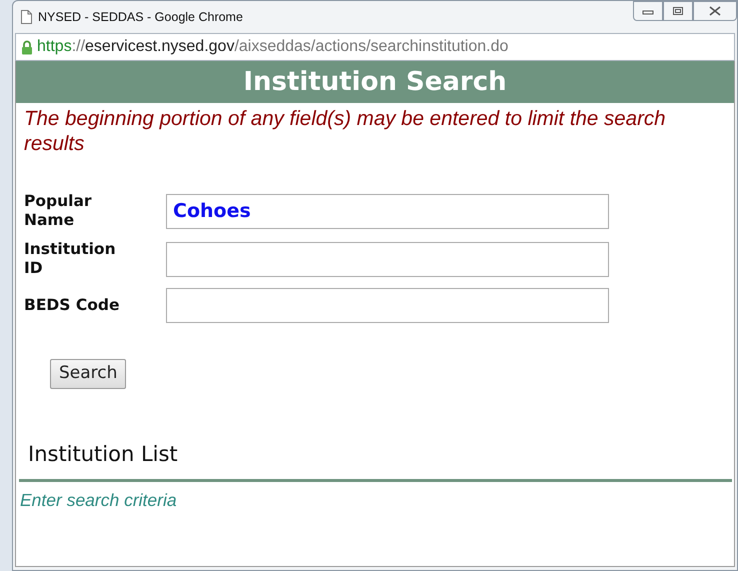  I want to click on close-button, so click(715, 11).